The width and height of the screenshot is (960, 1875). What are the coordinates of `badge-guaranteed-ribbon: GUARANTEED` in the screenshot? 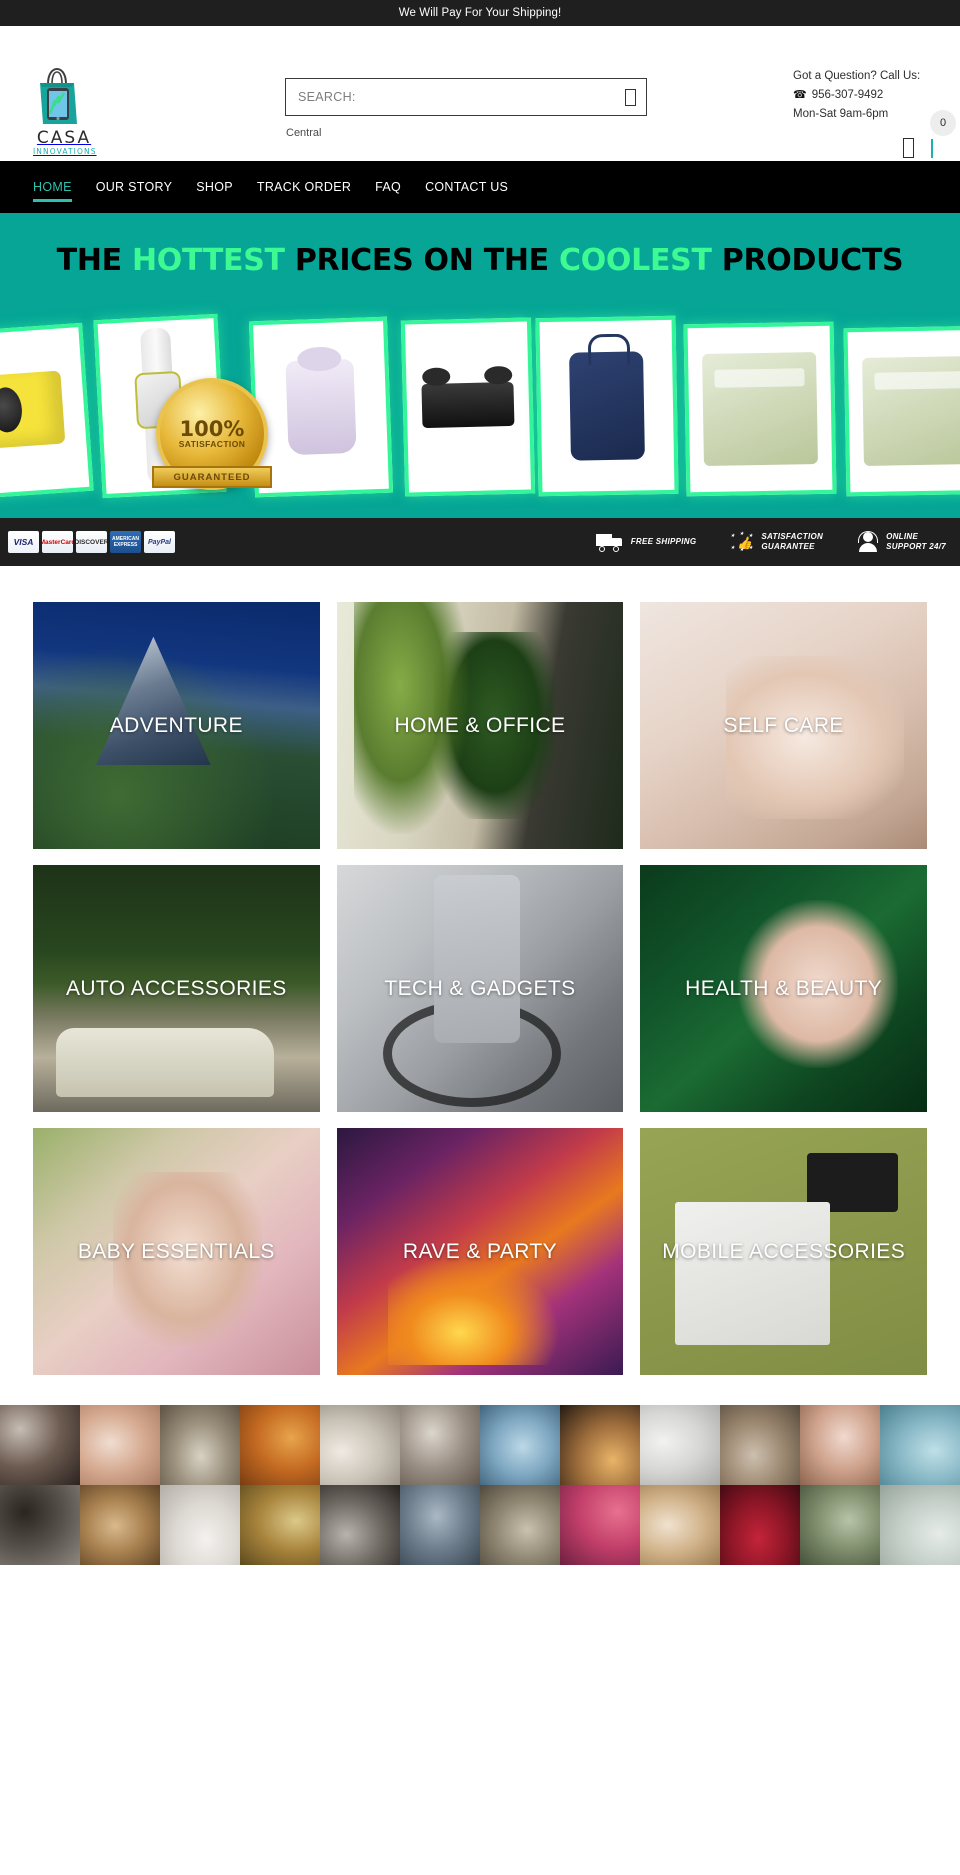 It's located at (212, 477).